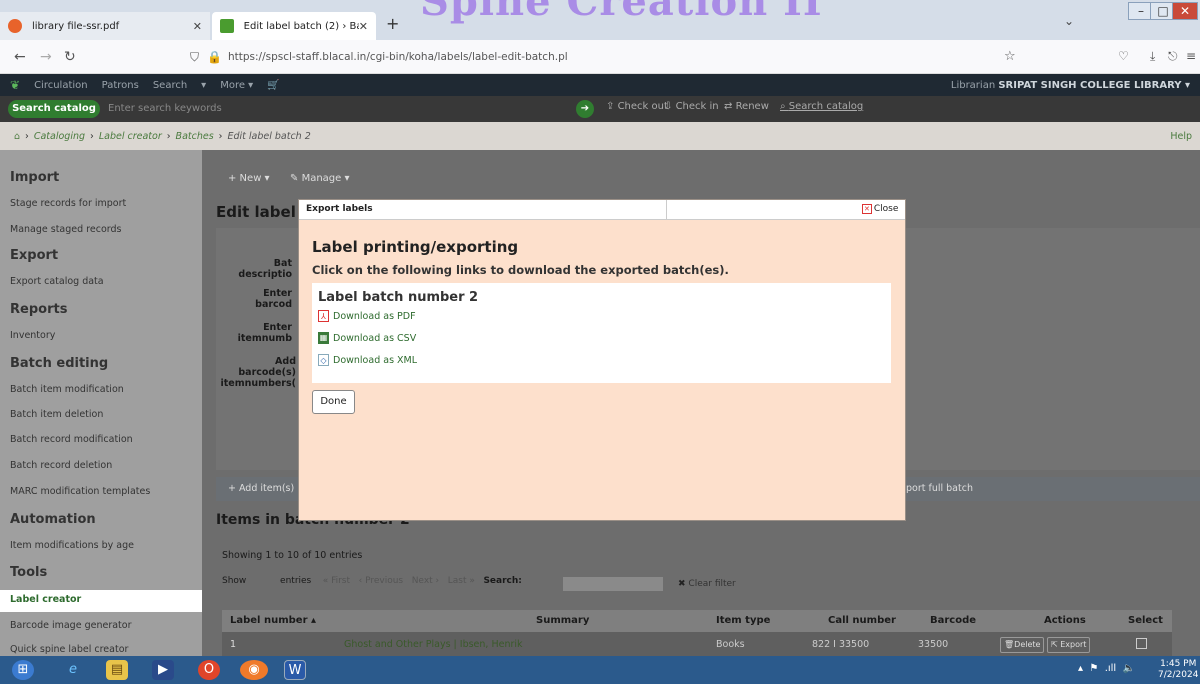  What do you see at coordinates (70, 57) in the screenshot?
I see `reload-icon: ↻` at bounding box center [70, 57].